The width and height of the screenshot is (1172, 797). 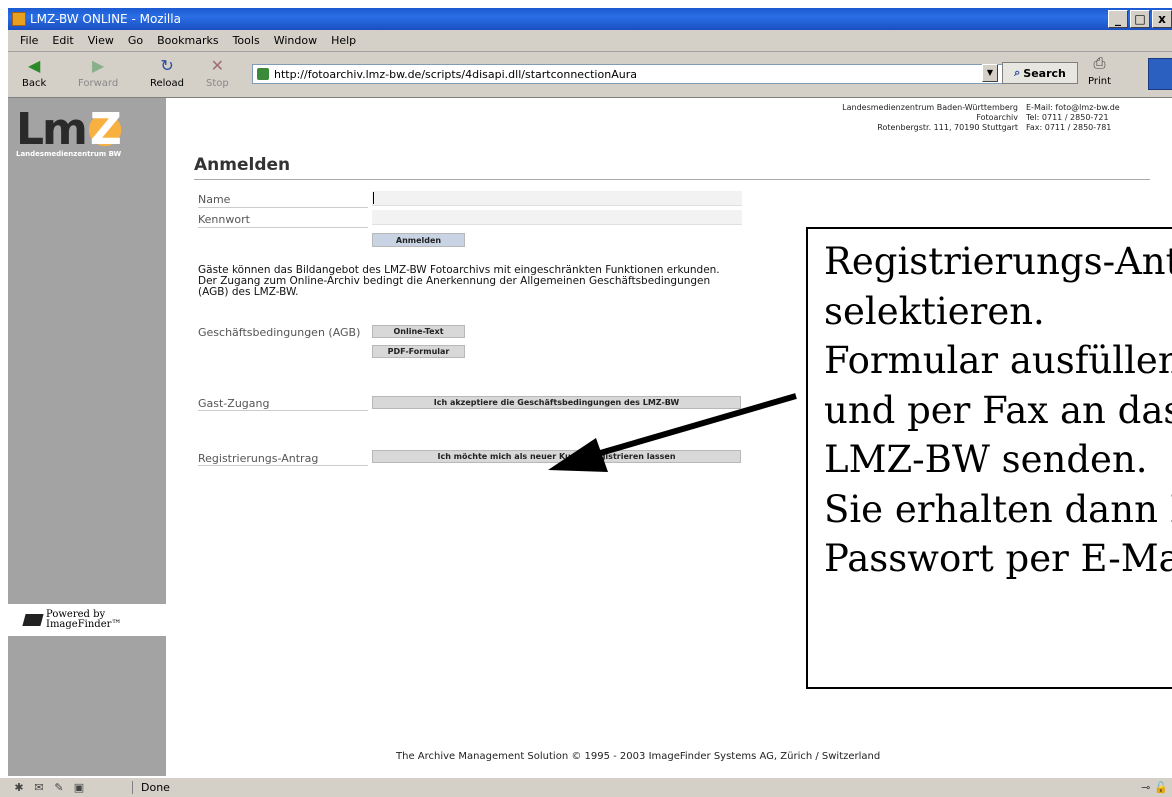 I want to click on guest-access-label: Gast-Zugang, so click(x=234, y=403).